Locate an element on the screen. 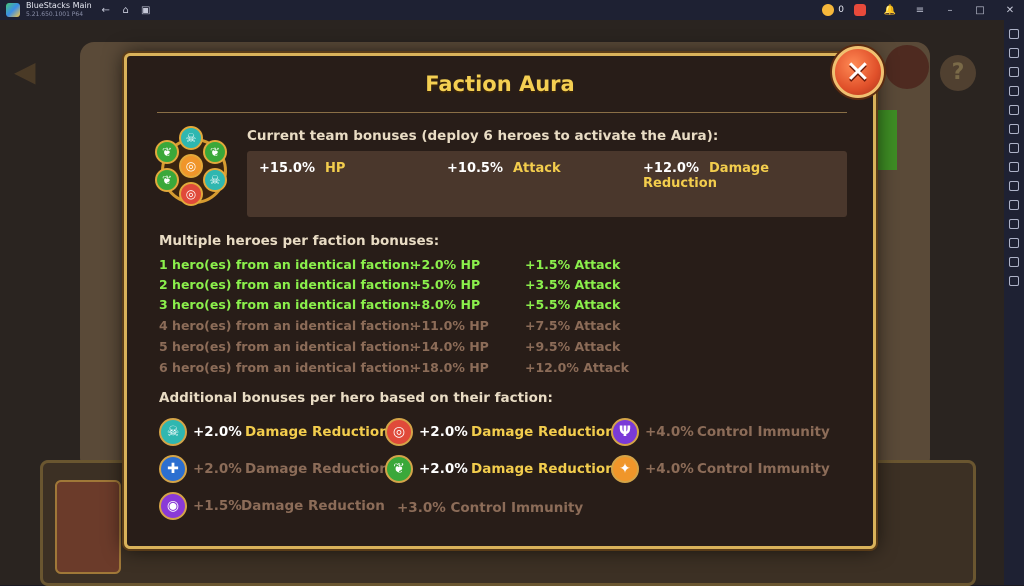 This screenshot has width=1024, height=586. dialog-title: Faction Aura is located at coordinates (500, 84).